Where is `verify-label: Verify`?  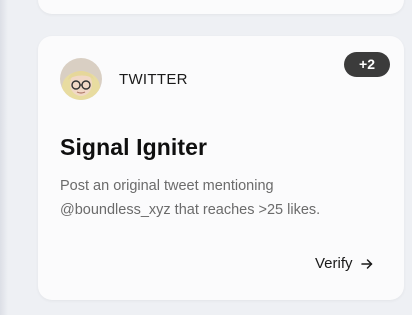 verify-label: Verify is located at coordinates (334, 263).